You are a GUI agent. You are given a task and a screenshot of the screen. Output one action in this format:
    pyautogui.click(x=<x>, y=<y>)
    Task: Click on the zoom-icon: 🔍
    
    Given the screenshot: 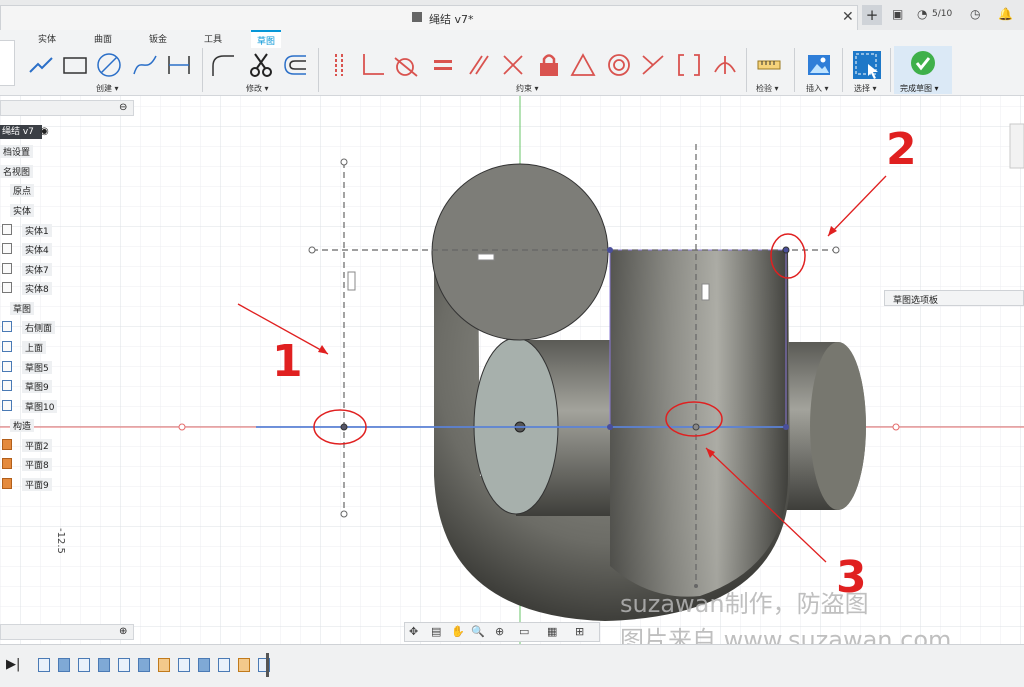 What is the action you would take?
    pyautogui.click(x=478, y=632)
    